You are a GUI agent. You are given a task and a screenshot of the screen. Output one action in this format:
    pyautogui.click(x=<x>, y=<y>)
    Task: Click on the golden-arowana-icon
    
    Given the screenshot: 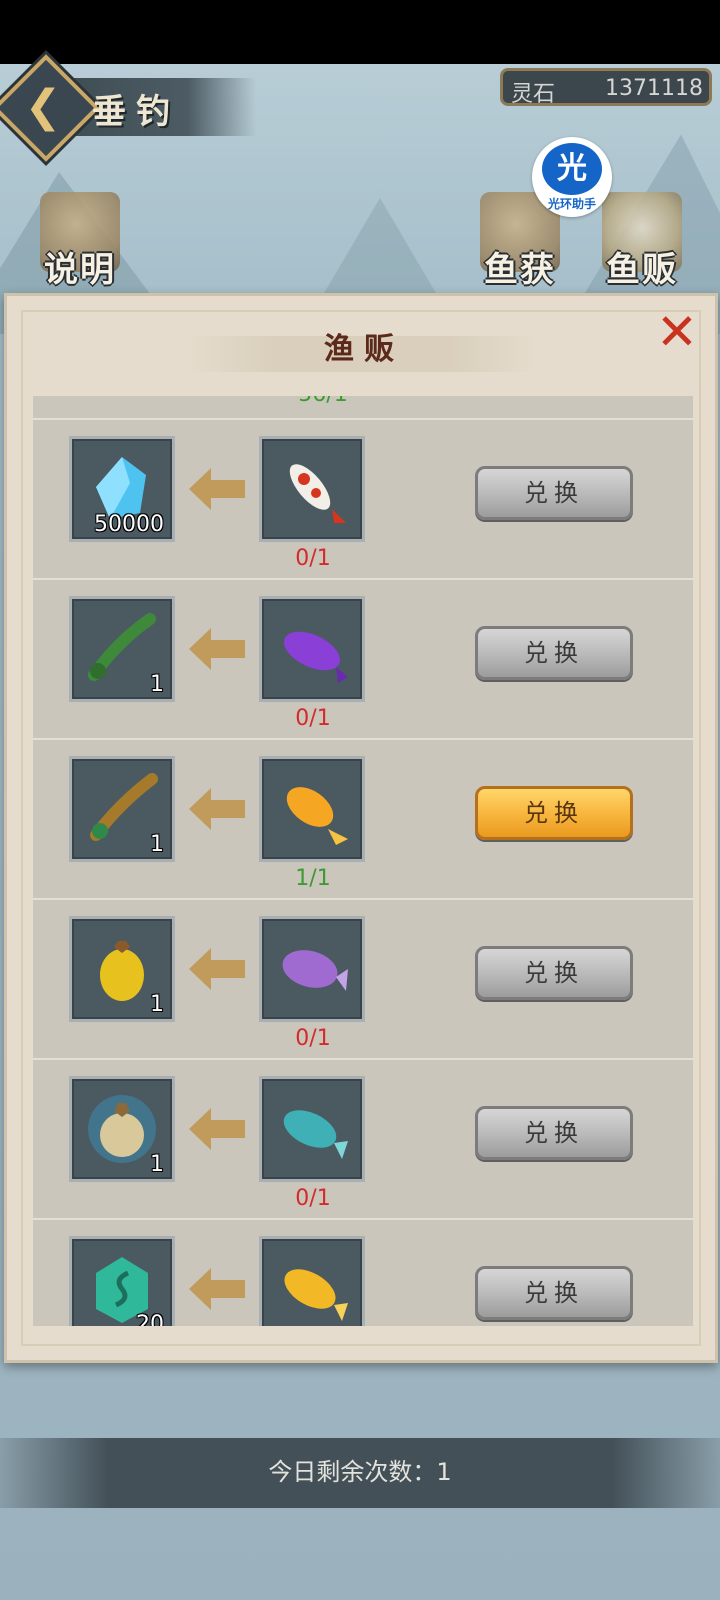 What is the action you would take?
    pyautogui.click(x=317, y=816)
    